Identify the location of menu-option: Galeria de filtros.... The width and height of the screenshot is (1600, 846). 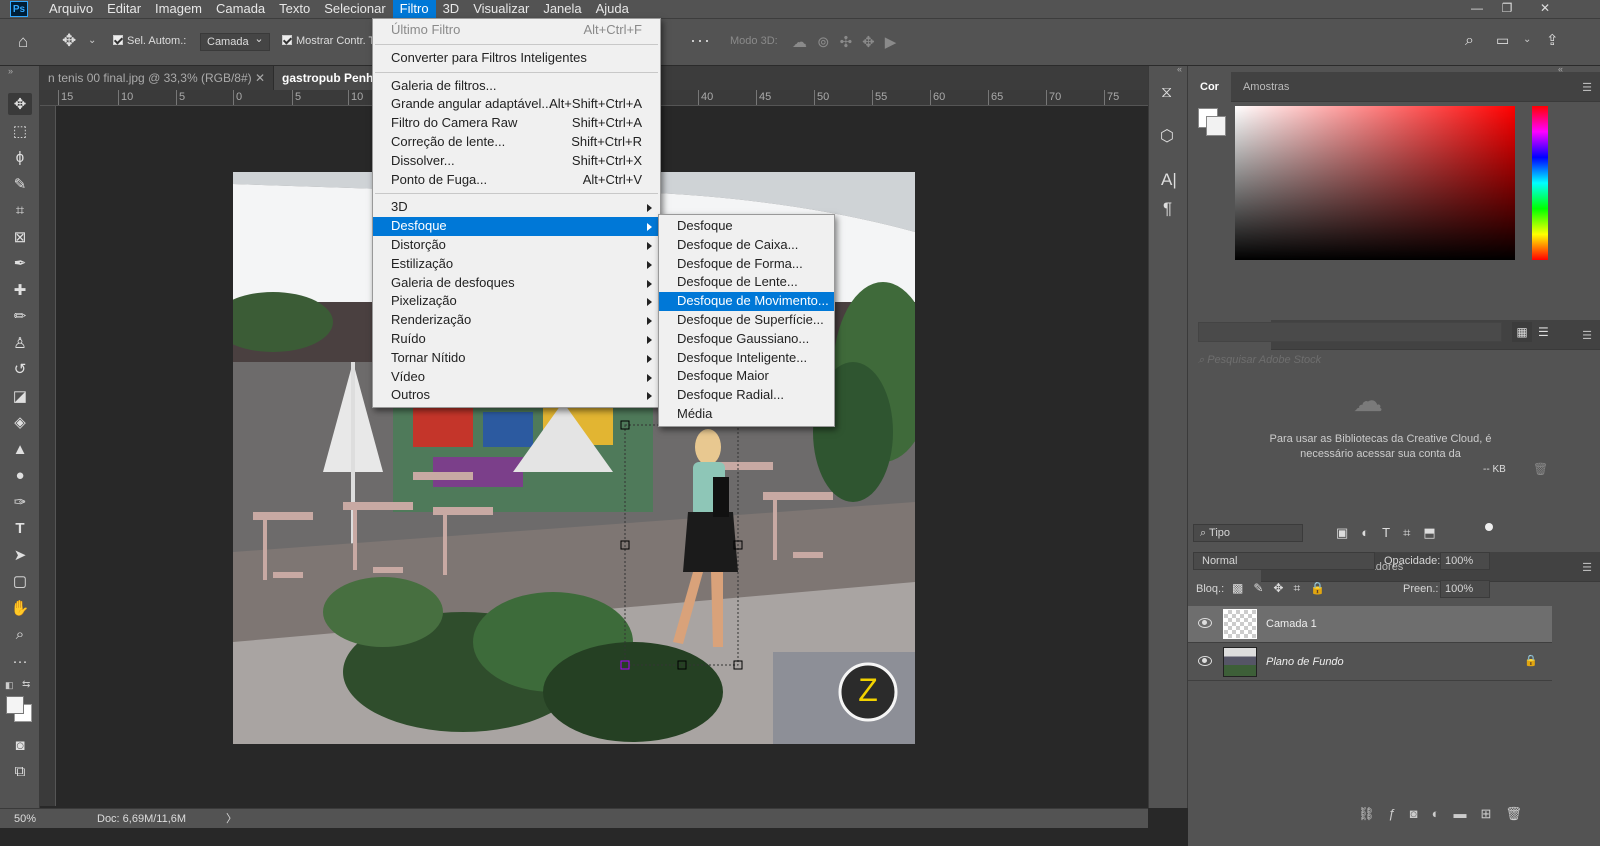
(516, 86).